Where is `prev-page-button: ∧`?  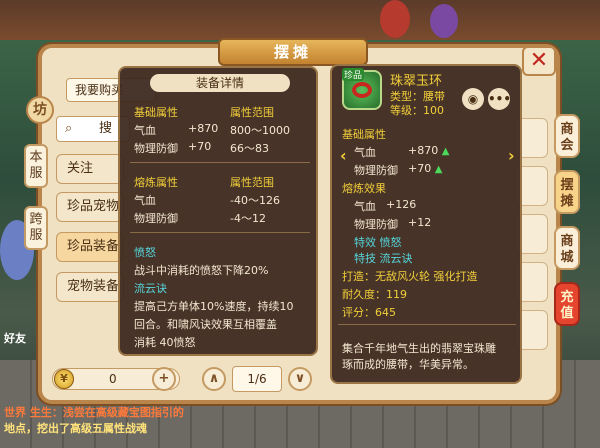
prev-page-button: ∧ is located at coordinates (214, 379).